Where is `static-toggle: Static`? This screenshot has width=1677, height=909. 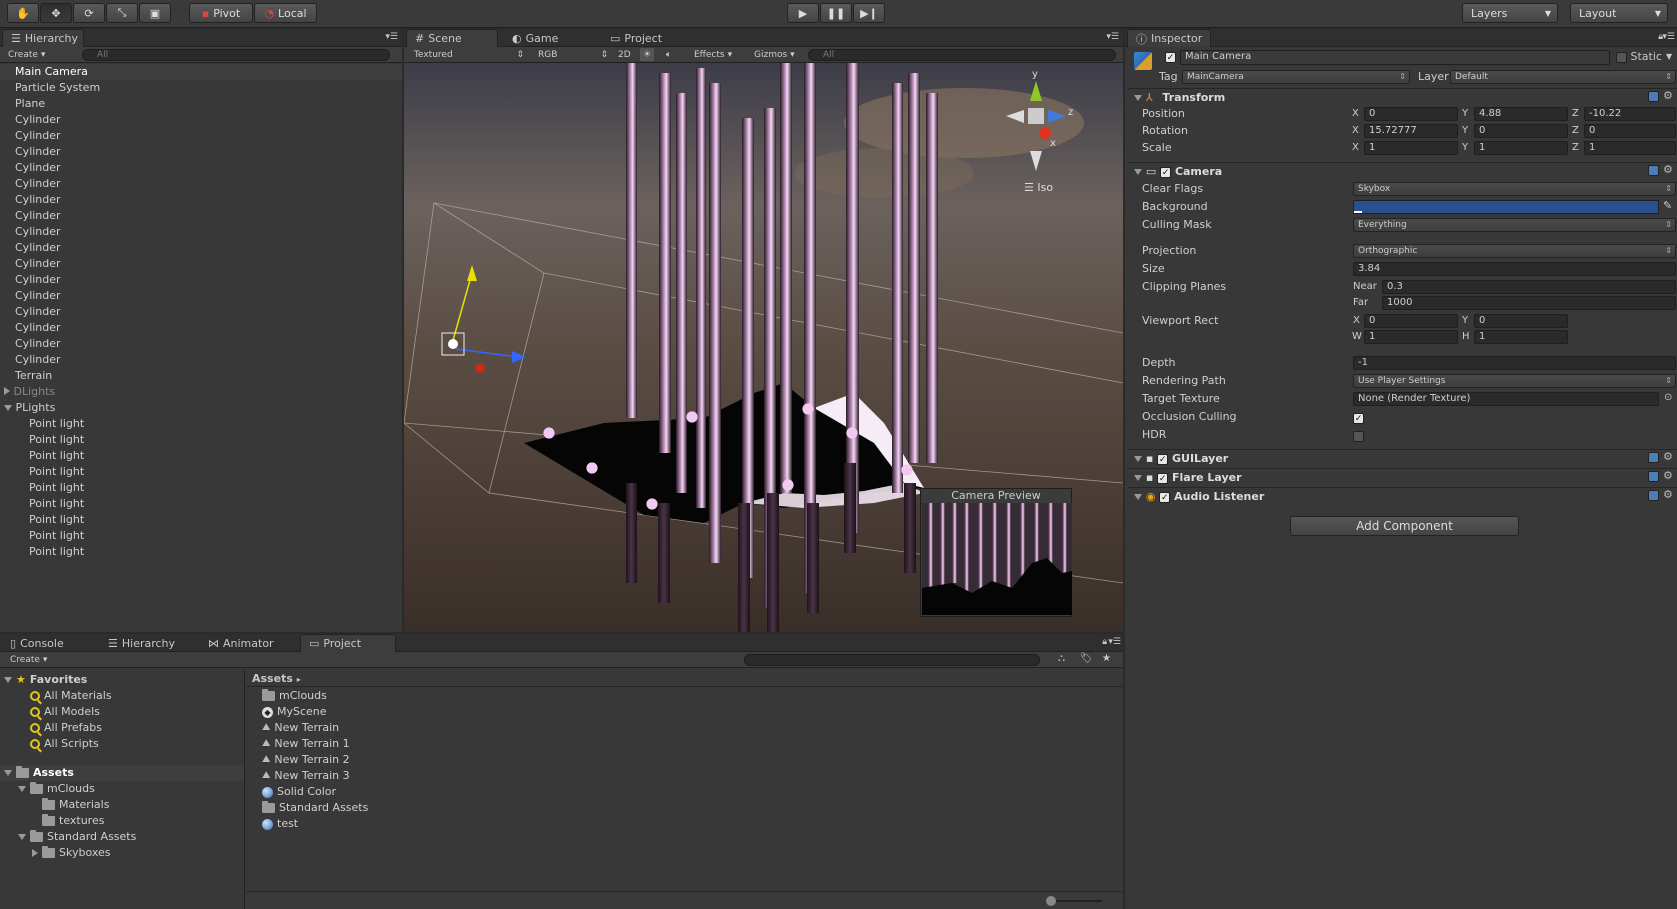 static-toggle: Static is located at coordinates (1639, 56).